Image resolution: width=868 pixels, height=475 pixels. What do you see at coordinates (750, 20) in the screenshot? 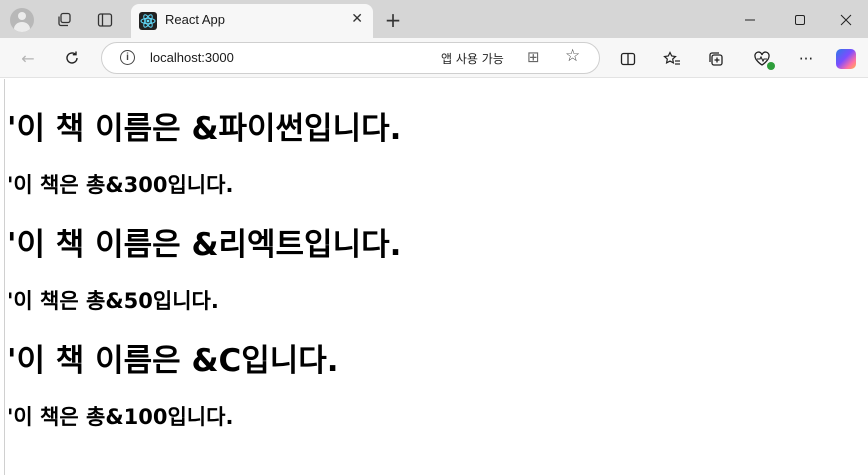
I see `minimize-icon` at bounding box center [750, 20].